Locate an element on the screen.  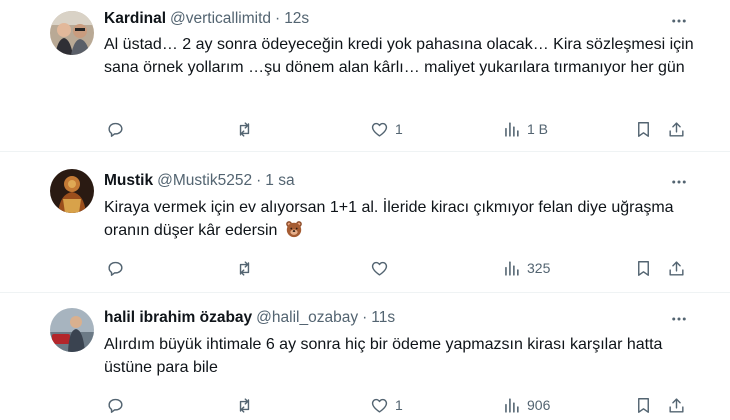
action-bar: 325 is located at coordinates (365, 268).